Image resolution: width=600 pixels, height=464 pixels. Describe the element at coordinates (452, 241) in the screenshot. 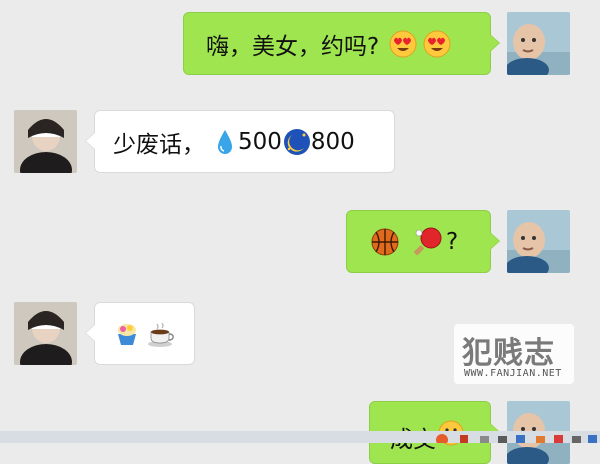

I see `message-text: ?` at that location.